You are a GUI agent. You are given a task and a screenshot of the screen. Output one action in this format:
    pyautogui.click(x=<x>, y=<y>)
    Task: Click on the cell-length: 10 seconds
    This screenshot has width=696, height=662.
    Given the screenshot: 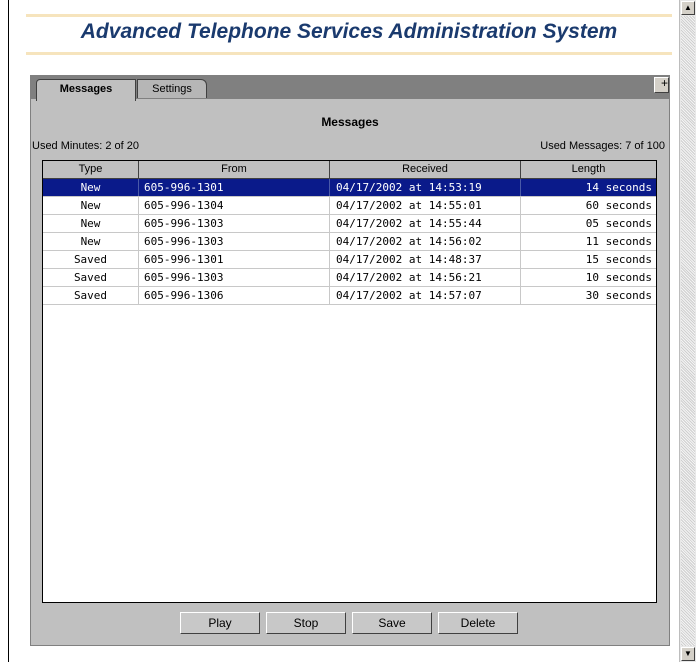 What is the action you would take?
    pyautogui.click(x=618, y=277)
    